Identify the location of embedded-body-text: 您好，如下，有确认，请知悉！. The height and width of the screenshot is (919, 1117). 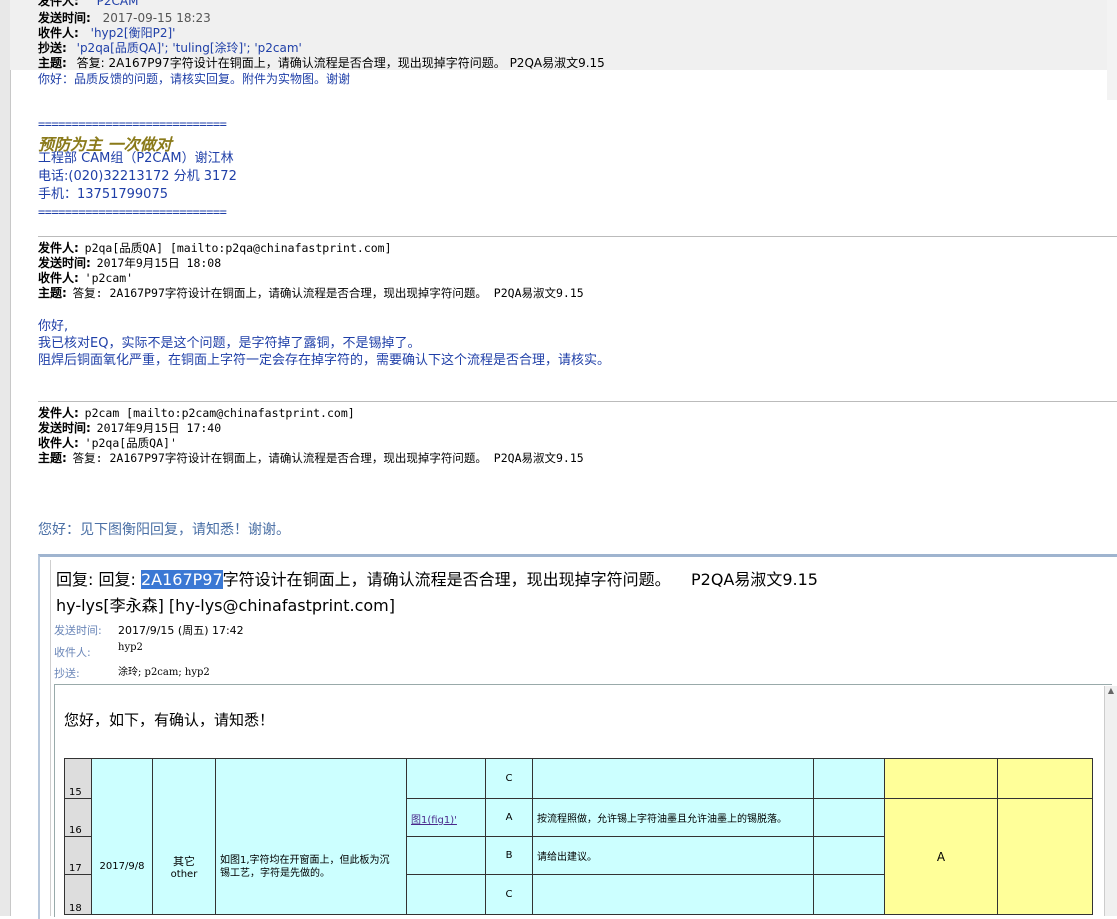
(169, 720).